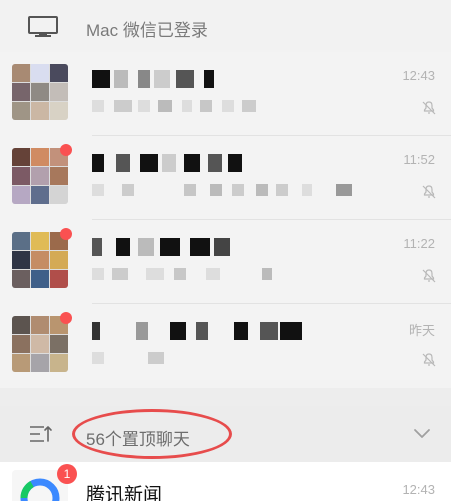 The width and height of the screenshot is (451, 501). I want to click on mac-login-bar: Mac 微信已登录, so click(225, 26).